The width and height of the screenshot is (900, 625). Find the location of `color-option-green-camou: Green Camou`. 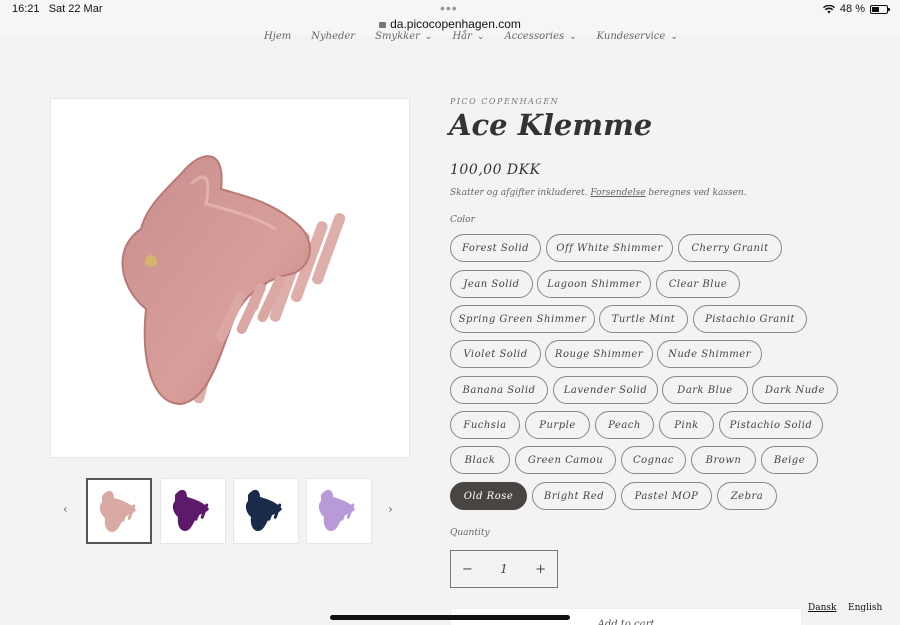

color-option-green-camou: Green Camou is located at coordinates (565, 460).